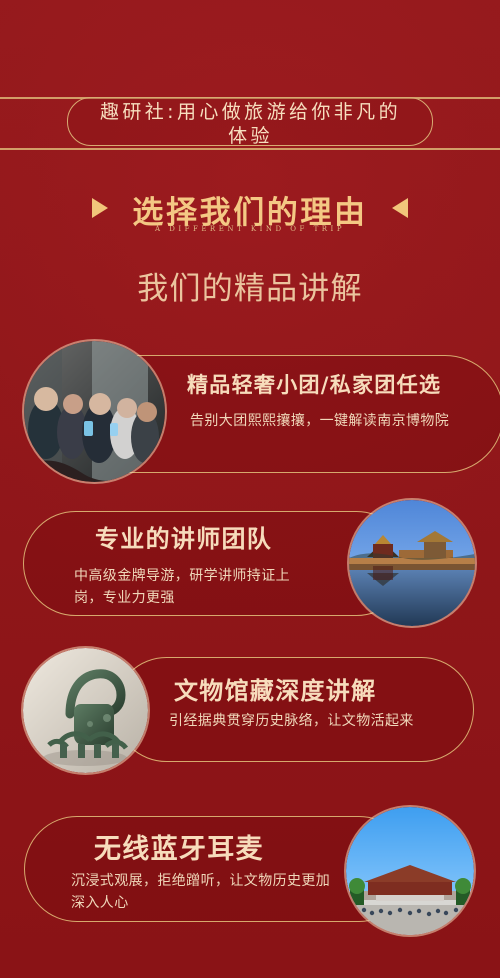 The height and width of the screenshot is (978, 500). I want to click on feature-desc-3: 引经据典贯穿历史脉络，让文物活起来, so click(291, 721).